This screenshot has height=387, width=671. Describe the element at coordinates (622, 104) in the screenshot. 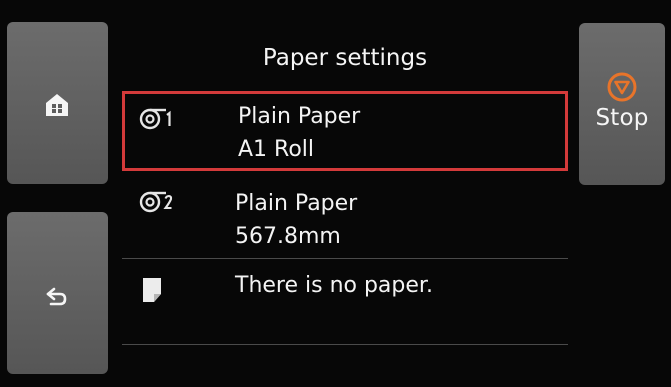

I see `stop-button: Stop` at that location.